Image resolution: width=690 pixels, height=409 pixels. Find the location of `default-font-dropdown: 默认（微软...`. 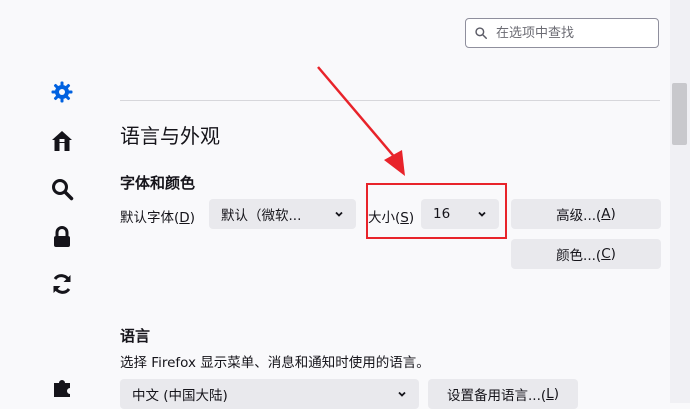

default-font-dropdown: 默认（微软... is located at coordinates (282, 214).